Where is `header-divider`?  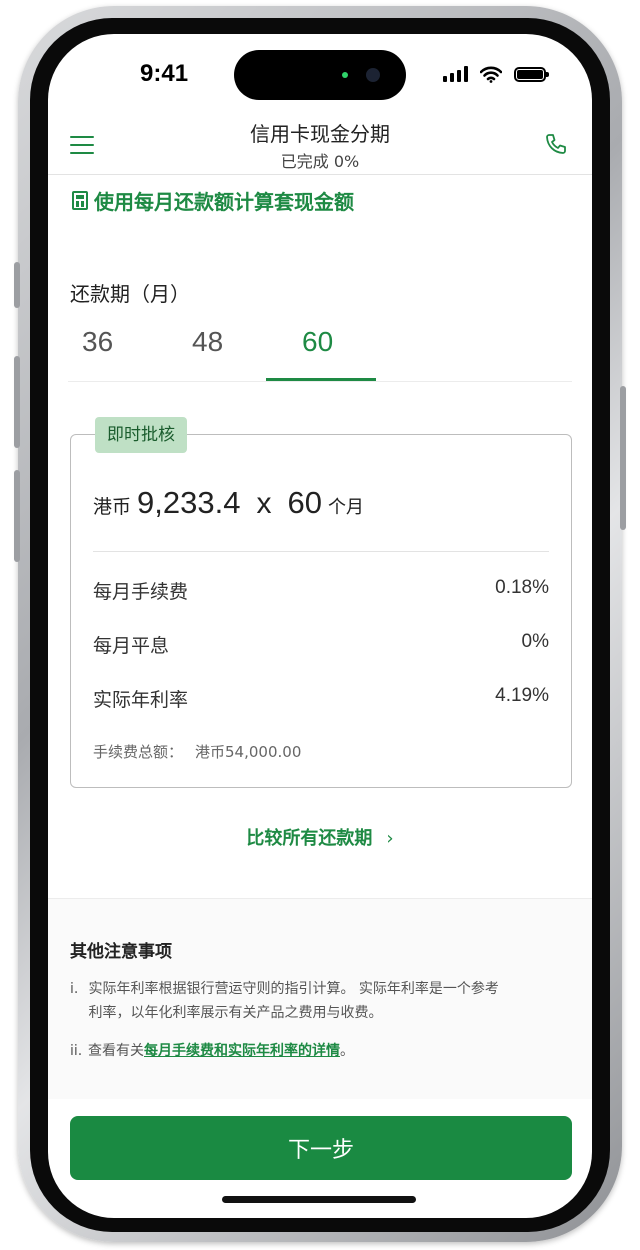 header-divider is located at coordinates (320, 174).